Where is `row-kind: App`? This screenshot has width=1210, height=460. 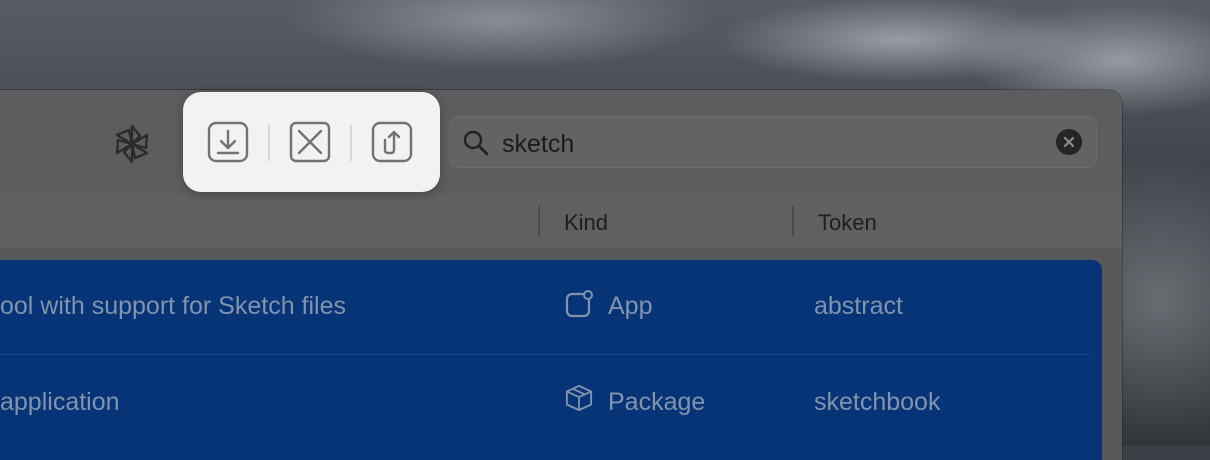
row-kind: App is located at coordinates (630, 306).